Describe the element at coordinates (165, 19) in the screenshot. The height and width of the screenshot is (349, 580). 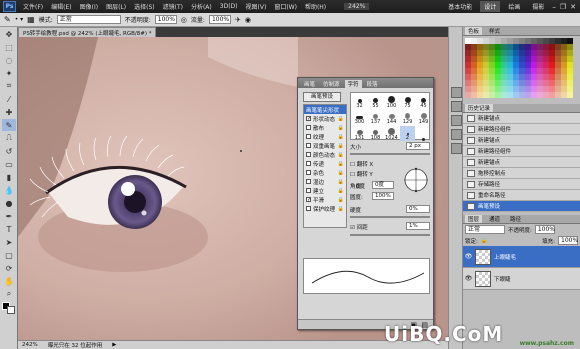
I see `opacity-field: 100%` at that location.